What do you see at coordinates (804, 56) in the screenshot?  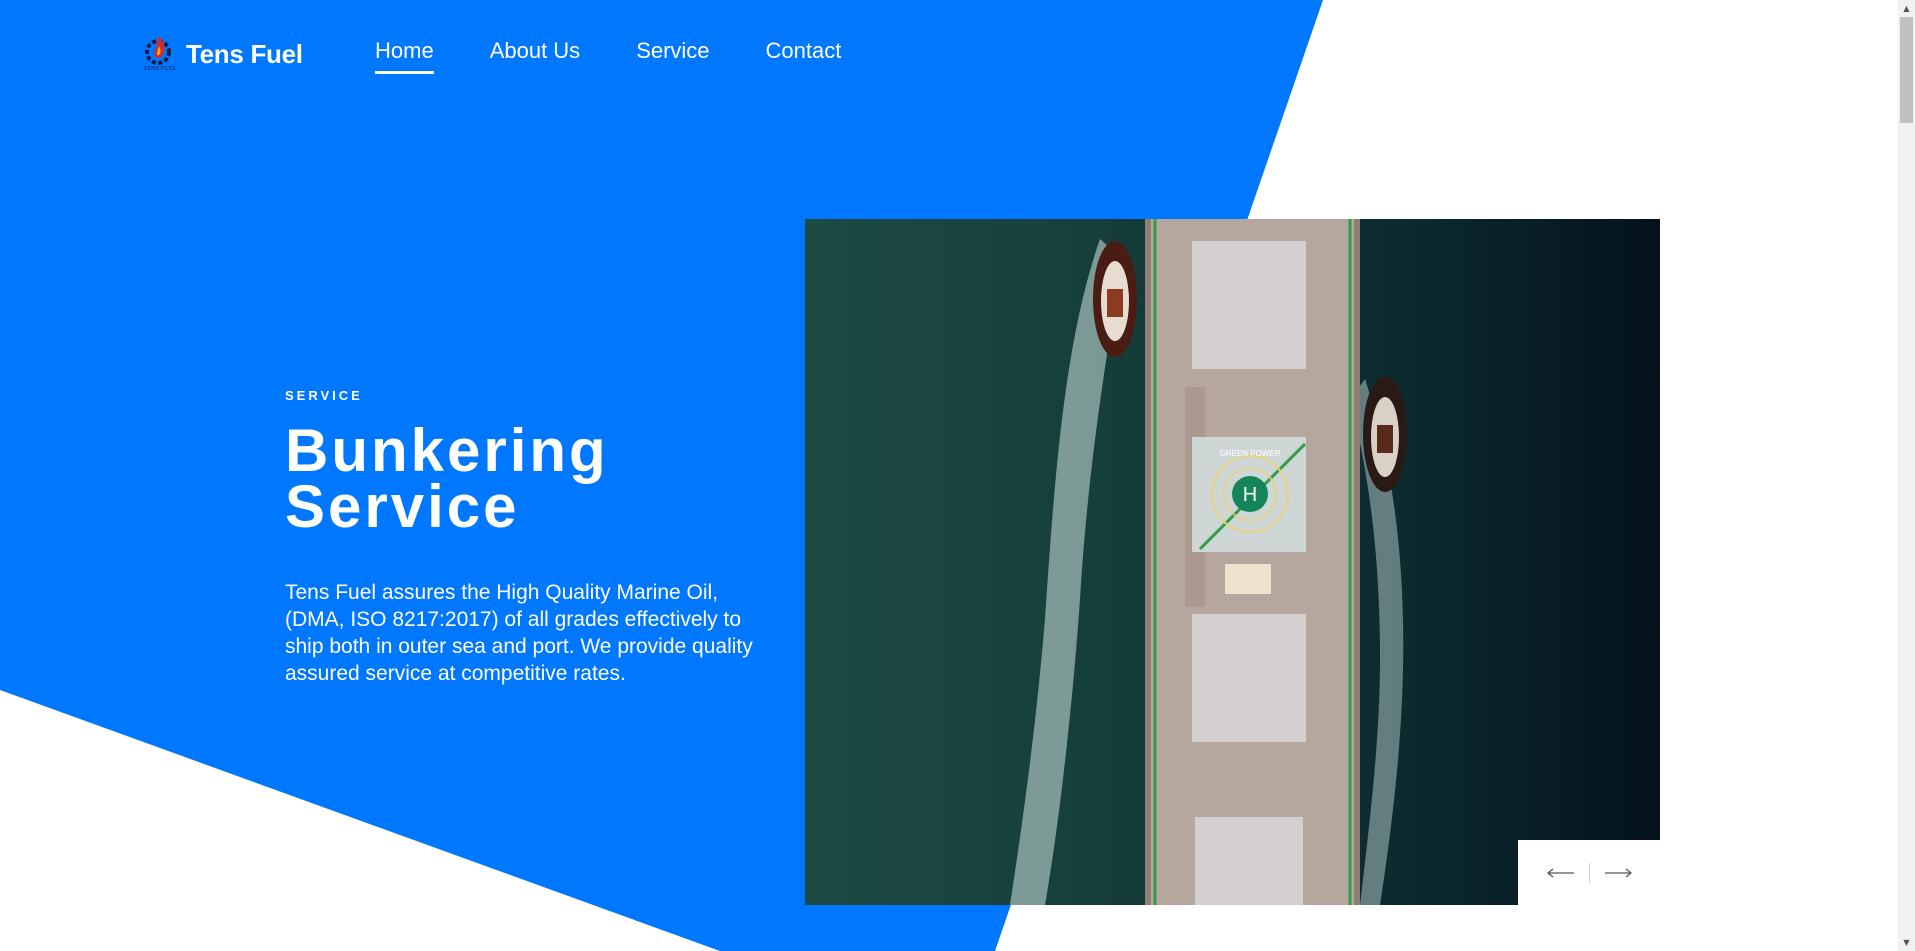 I see `nav-item-contact: Contact` at bounding box center [804, 56].